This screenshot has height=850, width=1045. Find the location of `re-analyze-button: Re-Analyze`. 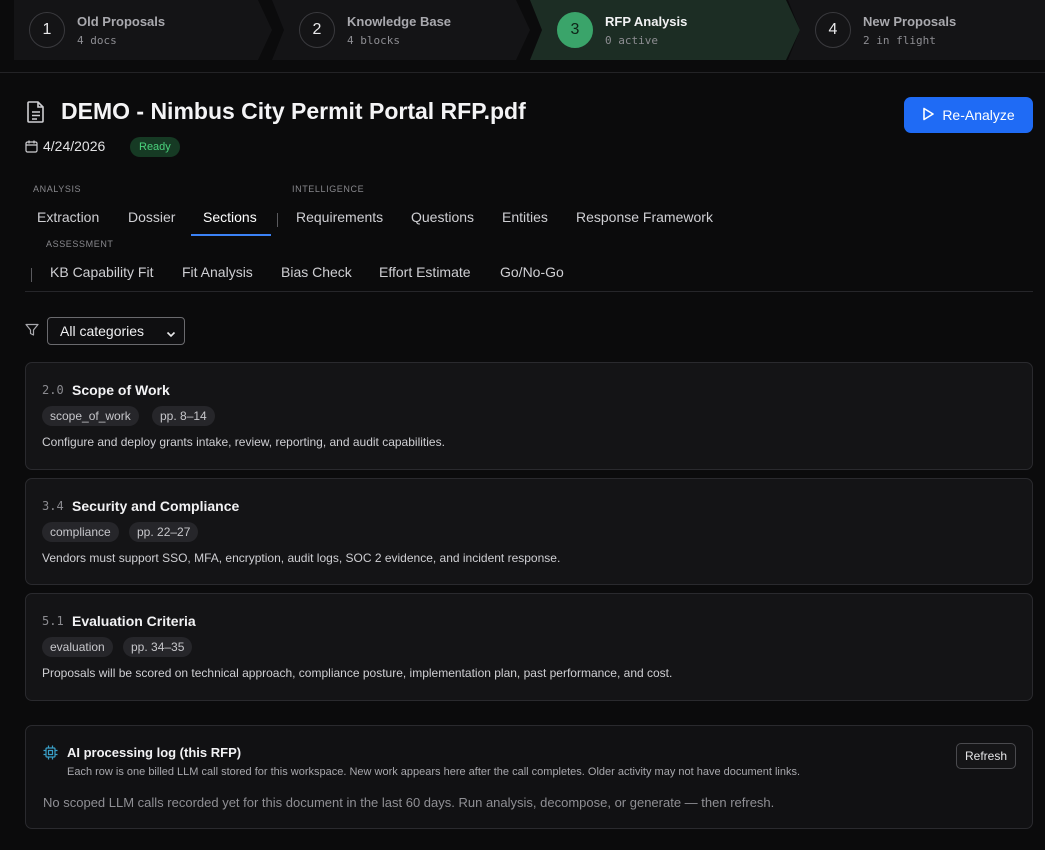

re-analyze-button: Re-Analyze is located at coordinates (968, 115).